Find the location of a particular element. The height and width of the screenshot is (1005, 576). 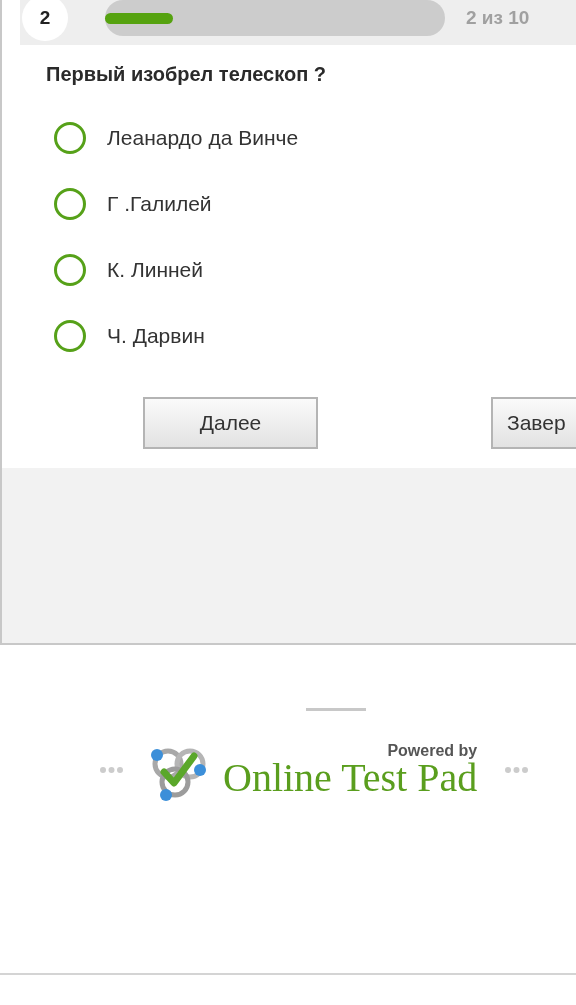

checkmark-logo-icon is located at coordinates (179, 774).